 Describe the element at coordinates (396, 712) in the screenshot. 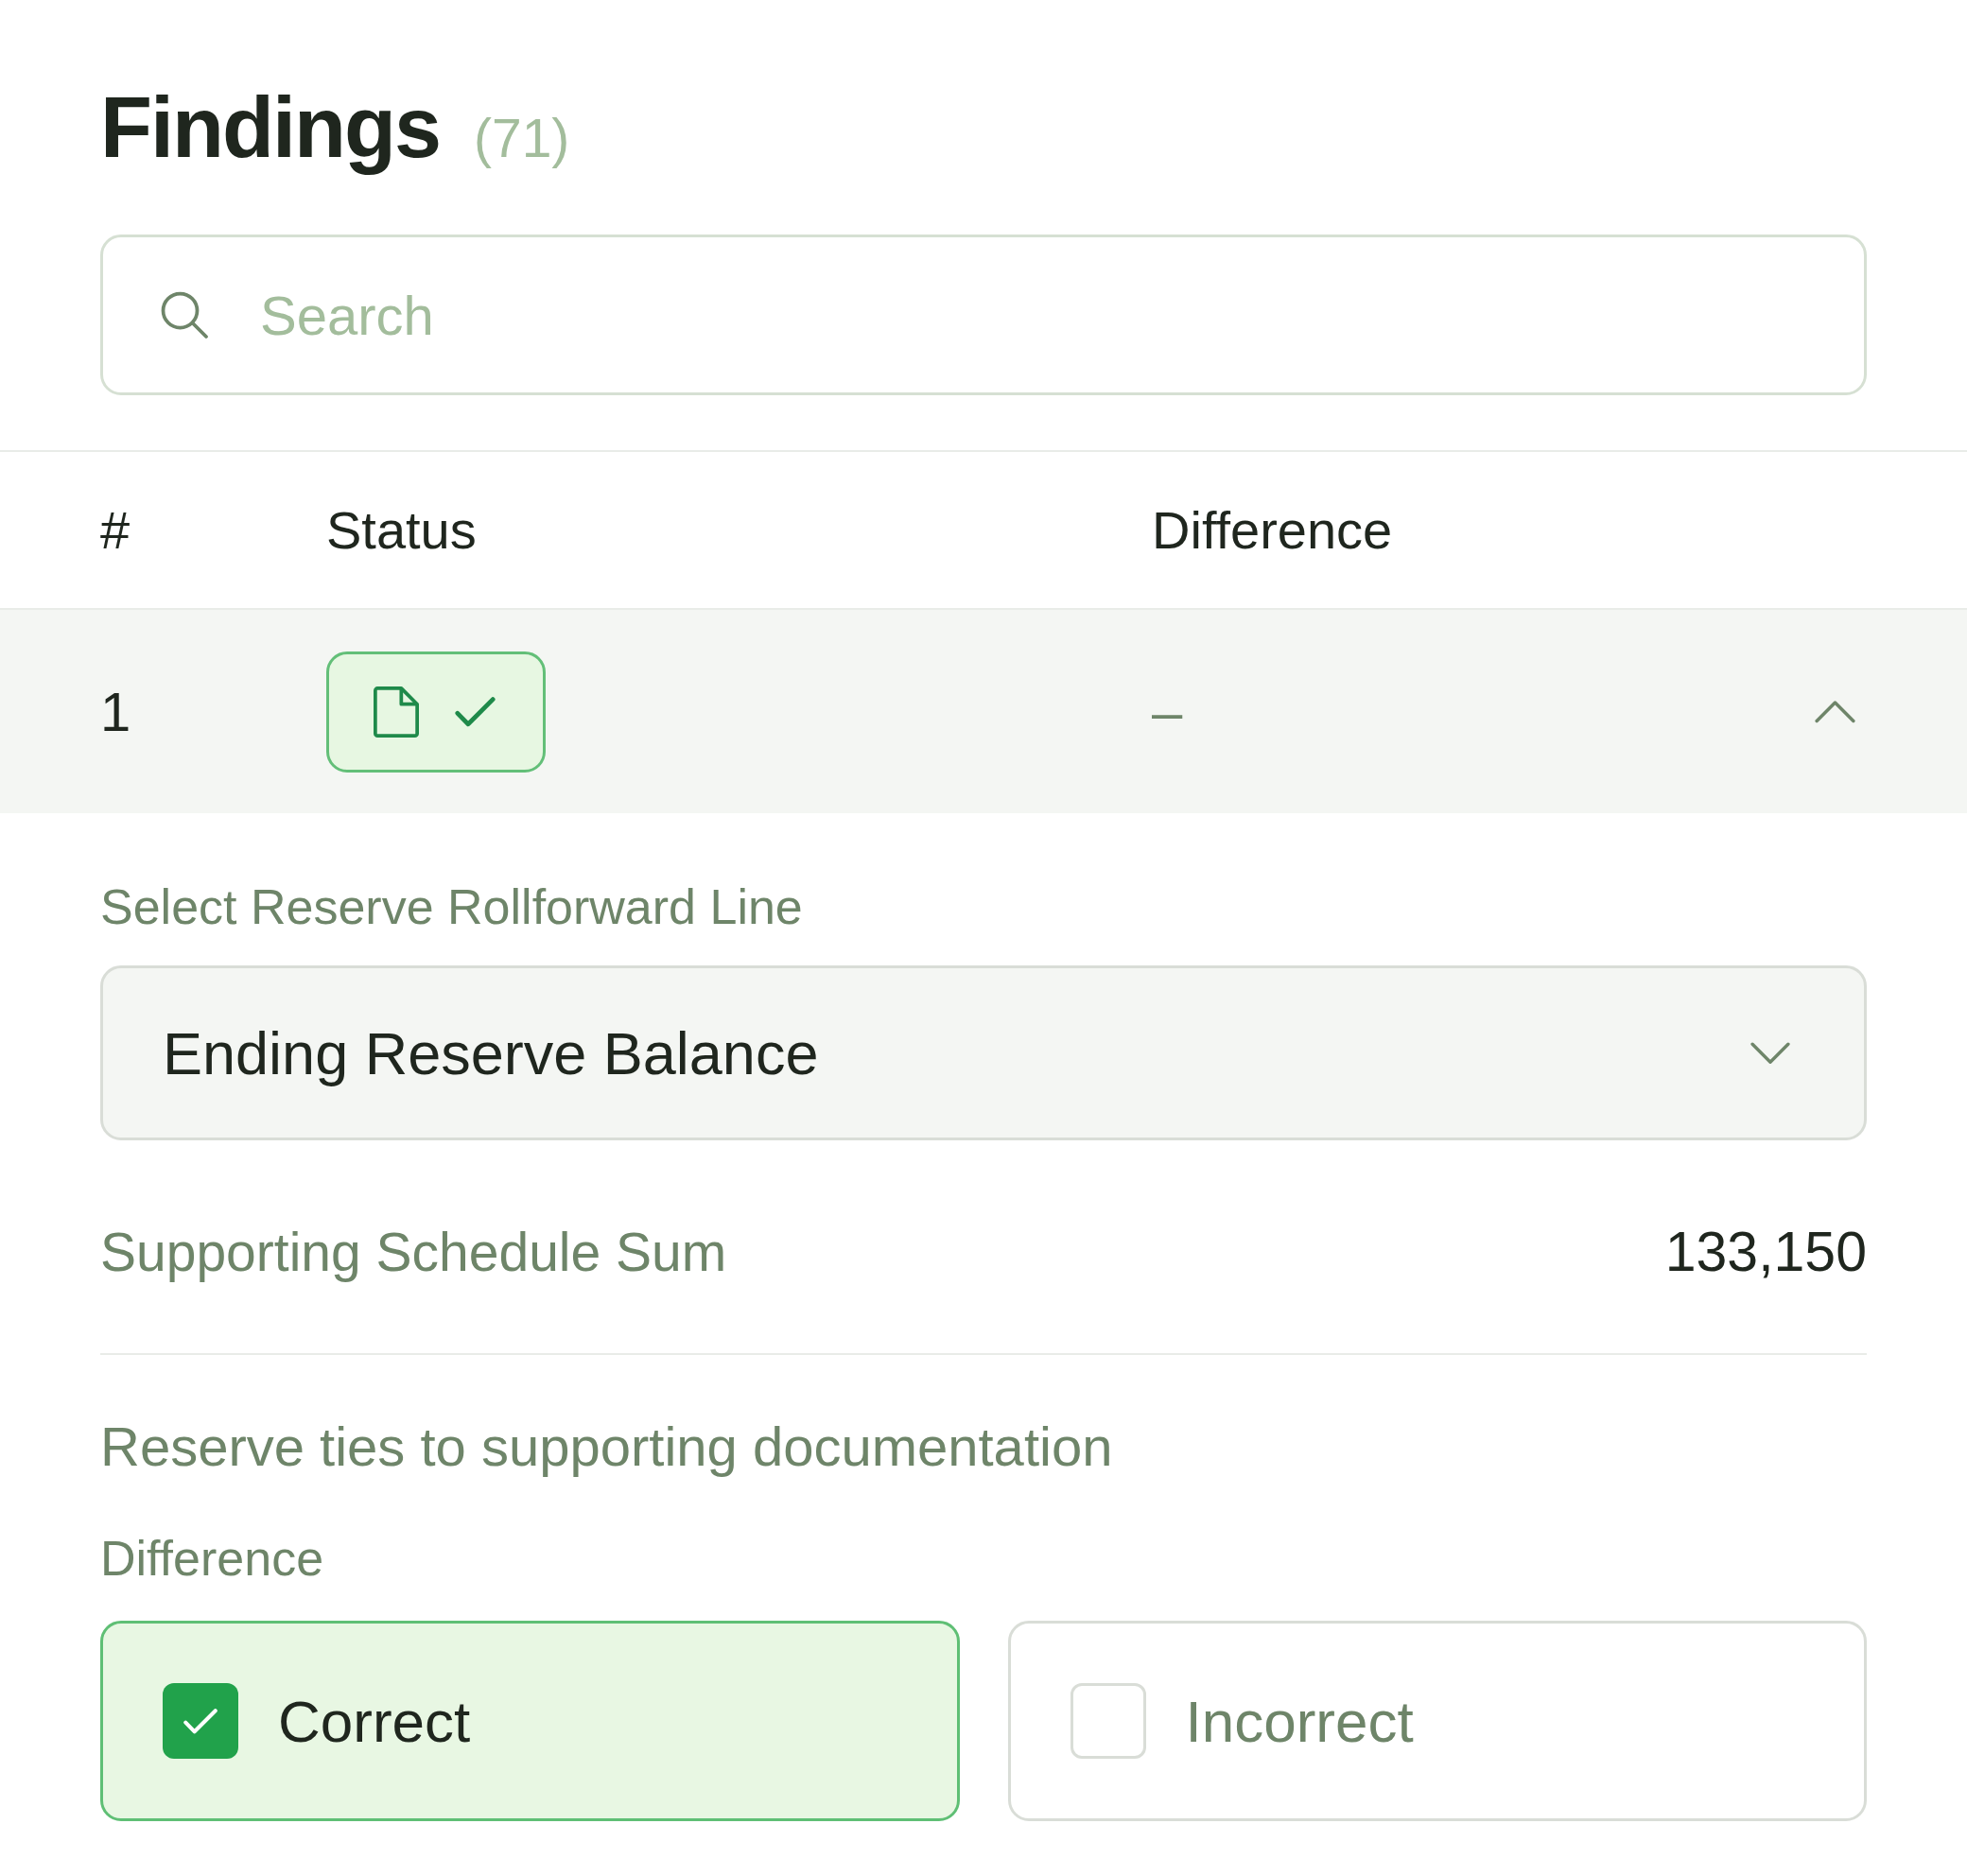

I see `document-icon` at that location.